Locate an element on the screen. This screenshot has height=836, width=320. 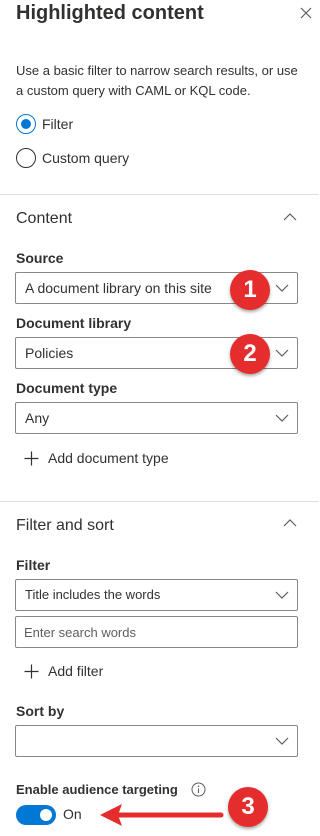
audience-targeting-label: Enable audience targeting is located at coordinates (97, 789).